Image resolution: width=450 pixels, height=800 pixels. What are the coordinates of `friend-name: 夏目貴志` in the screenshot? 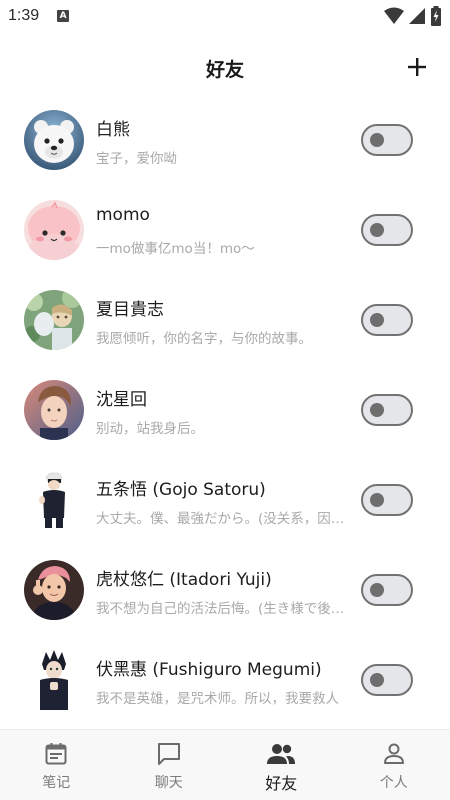 It's located at (130, 310).